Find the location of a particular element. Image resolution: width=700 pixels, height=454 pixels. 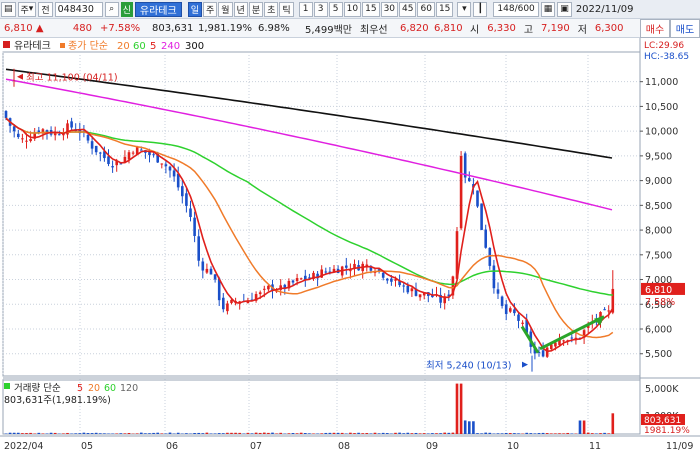

minute-button-7: 60 is located at coordinates (426, 9).